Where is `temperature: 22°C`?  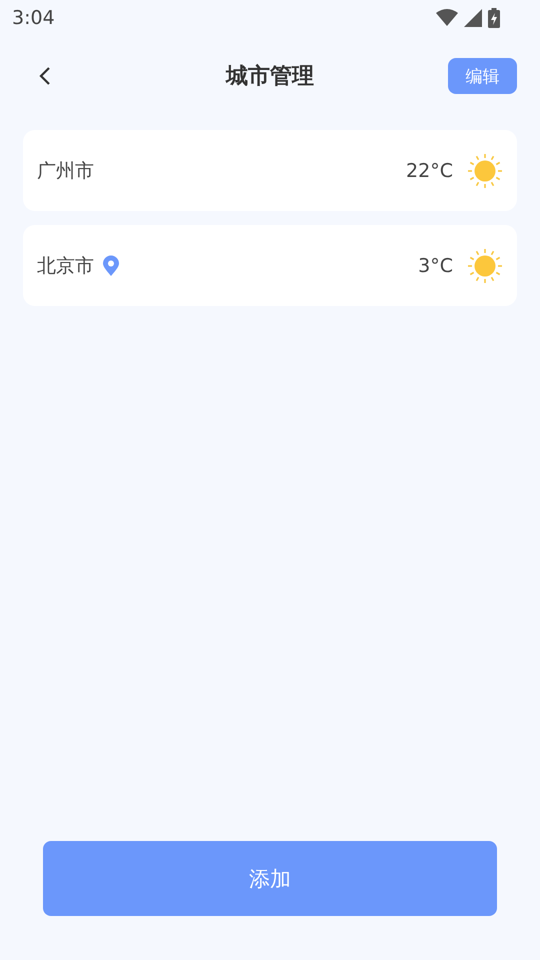
temperature: 22°C is located at coordinates (429, 171).